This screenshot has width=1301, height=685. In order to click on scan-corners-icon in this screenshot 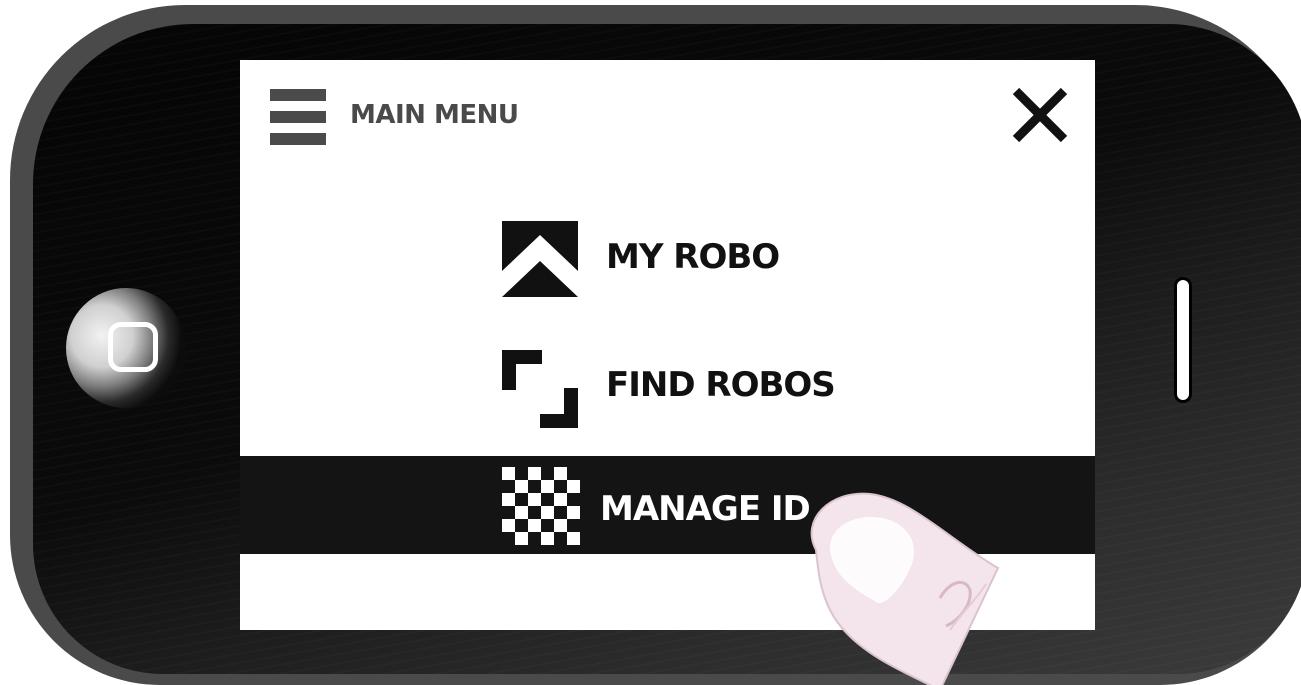, I will do `click(540, 389)`.